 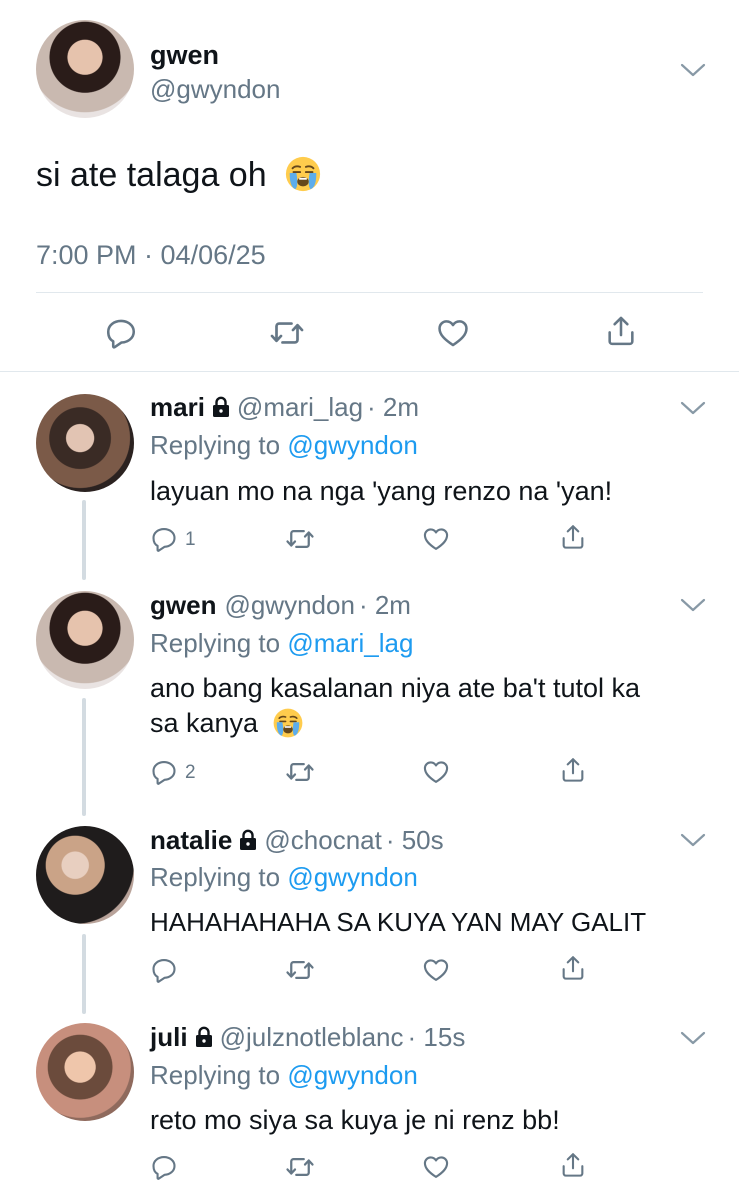 I want to click on reply-header: mari @mari_lag · 2m, so click(x=284, y=407).